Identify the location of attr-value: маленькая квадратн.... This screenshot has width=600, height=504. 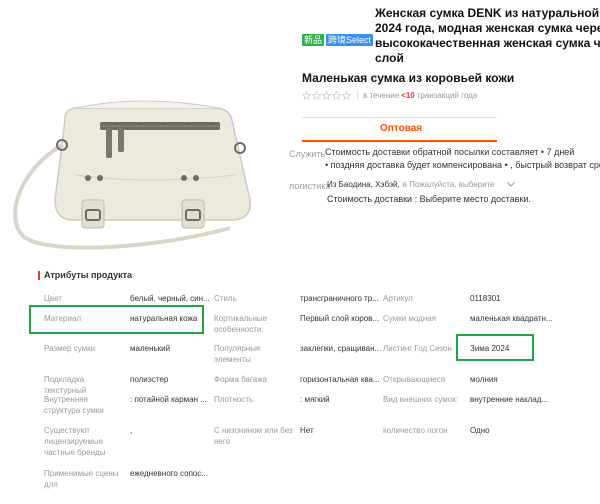
(511, 318).